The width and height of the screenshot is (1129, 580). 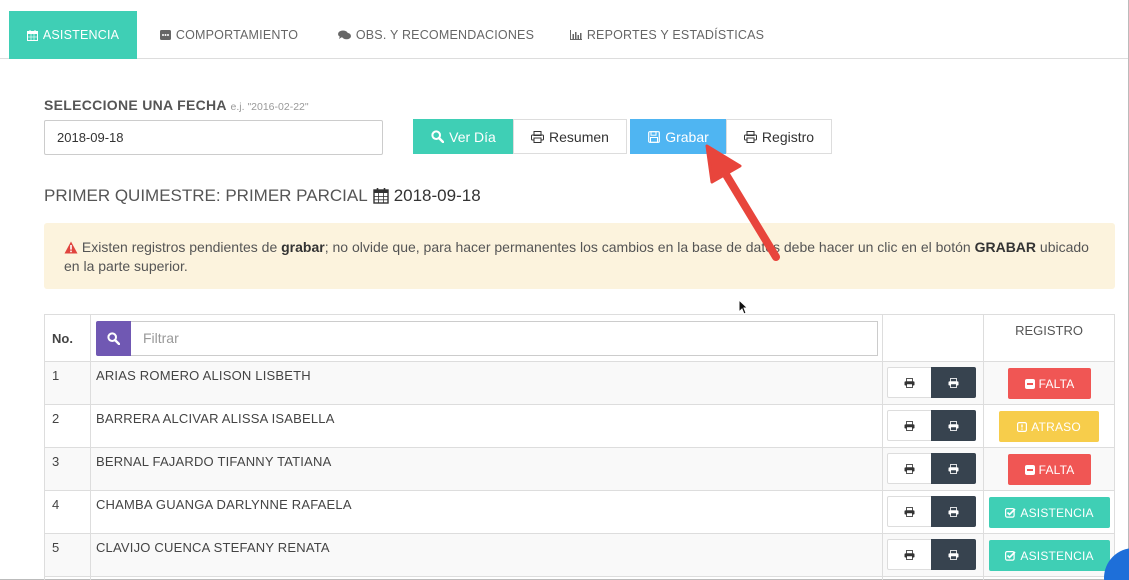 What do you see at coordinates (504, 338) in the screenshot?
I see `filter-input` at bounding box center [504, 338].